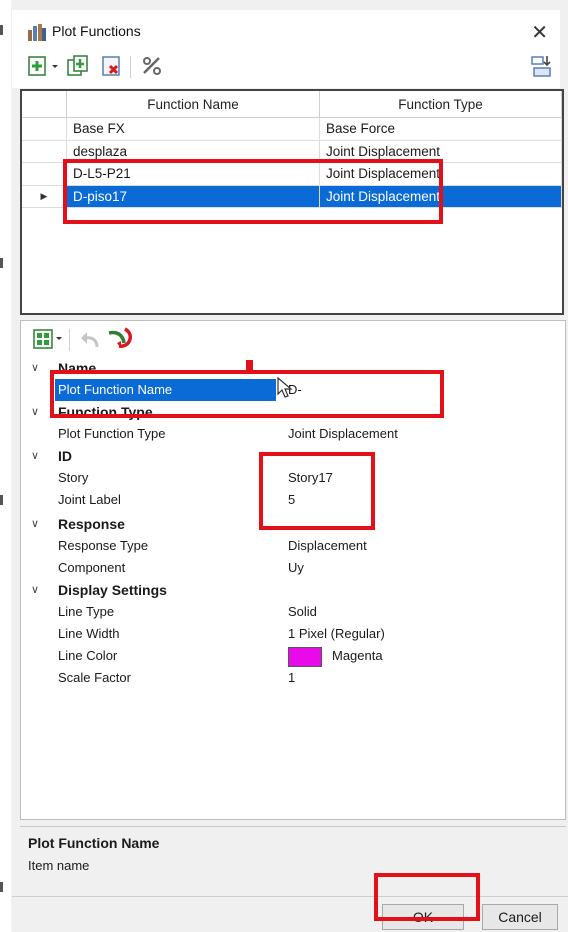 This screenshot has width=568, height=932. I want to click on category-display-settings: ∨ Display Settings, so click(293, 590).